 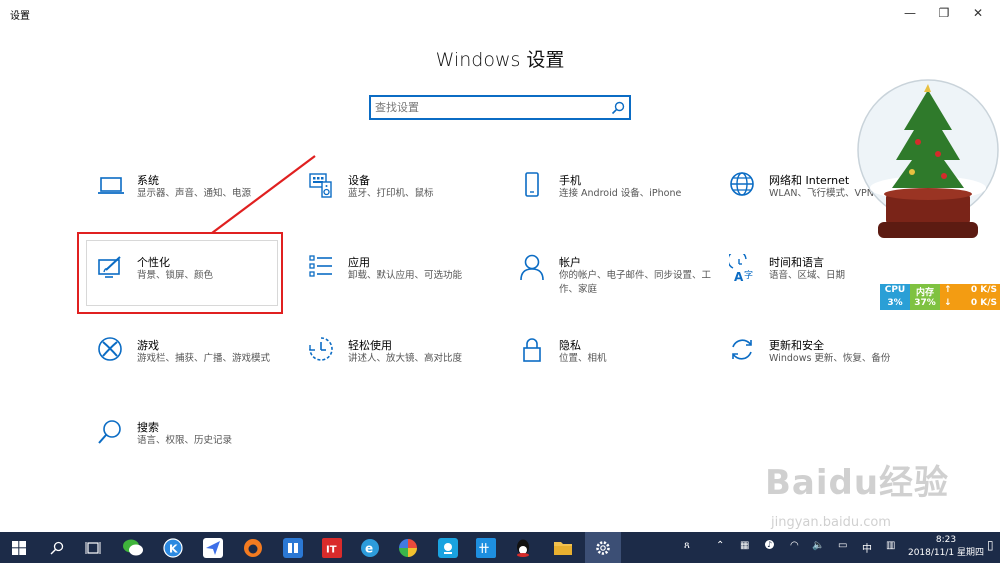 I want to click on setting-name: 更新和安全, so click(x=796, y=345).